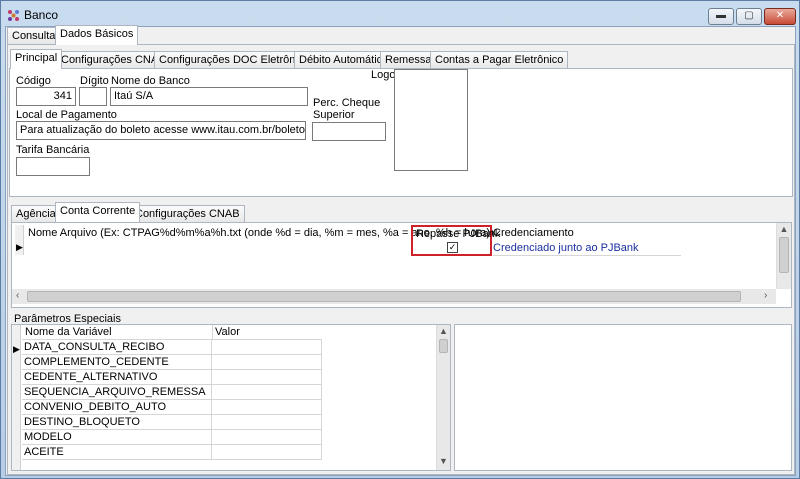 This screenshot has width=800, height=479. What do you see at coordinates (94, 81) in the screenshot?
I see `digito-label: Dígito` at bounding box center [94, 81].